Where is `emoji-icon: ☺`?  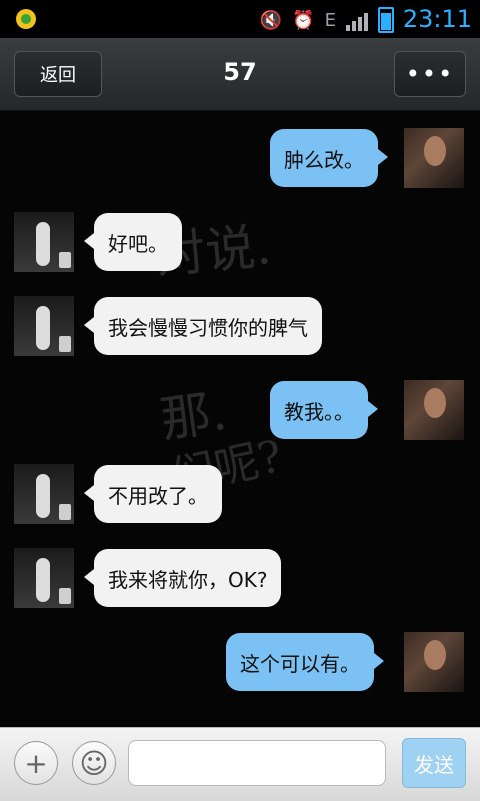
emoji-icon: ☺ is located at coordinates (94, 763).